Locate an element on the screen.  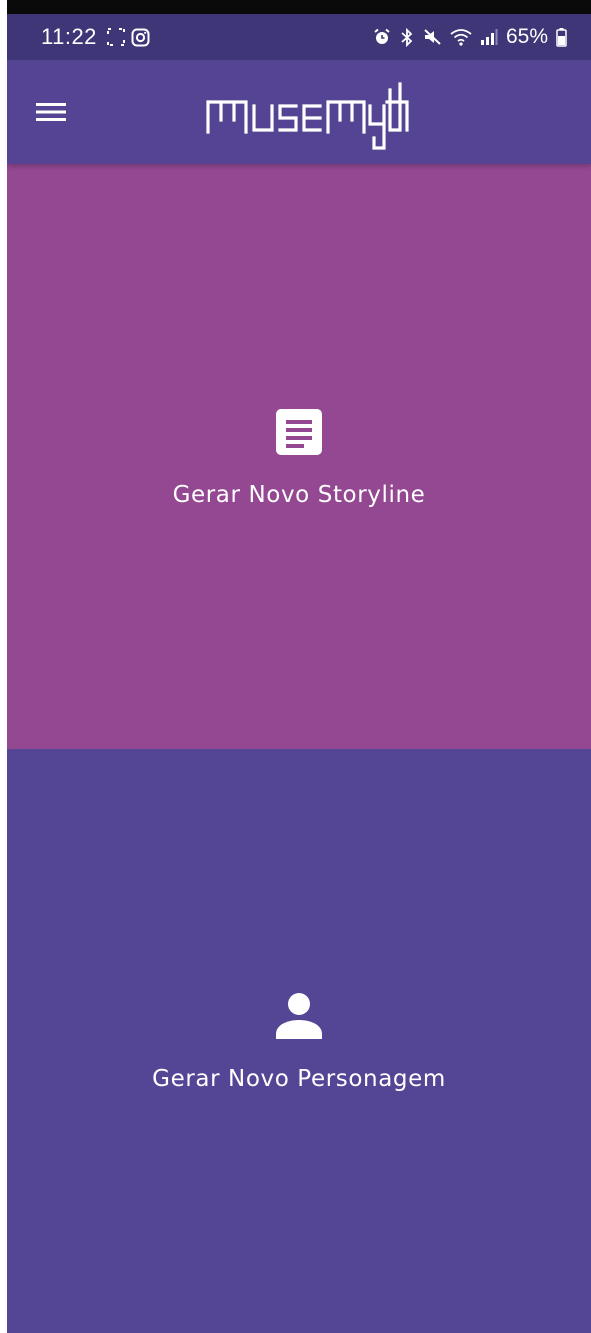
musemyth-logo is located at coordinates (307, 116).